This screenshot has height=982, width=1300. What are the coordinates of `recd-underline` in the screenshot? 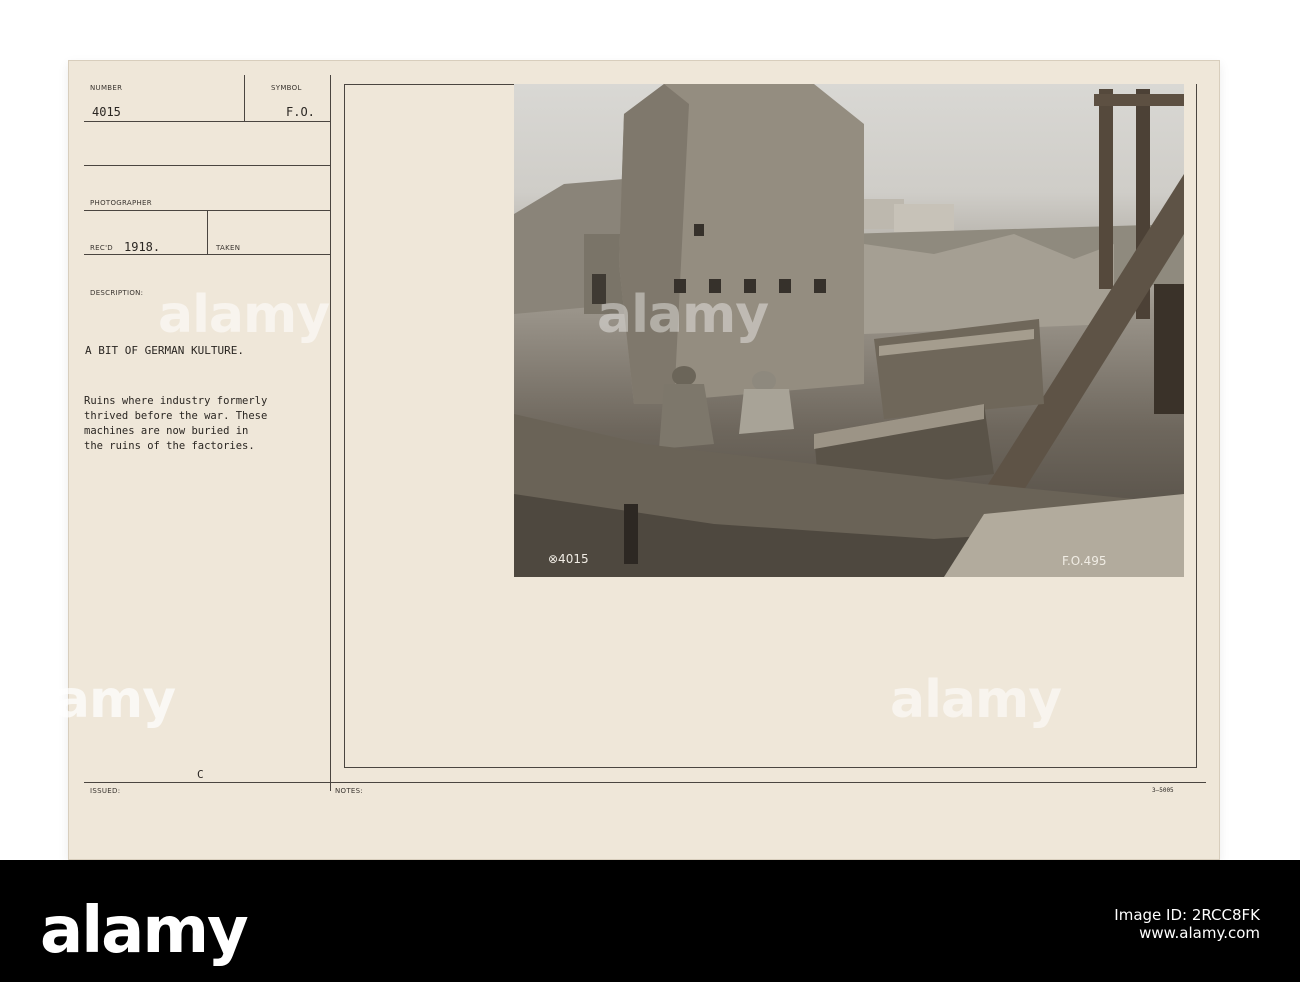 It's located at (207, 254).